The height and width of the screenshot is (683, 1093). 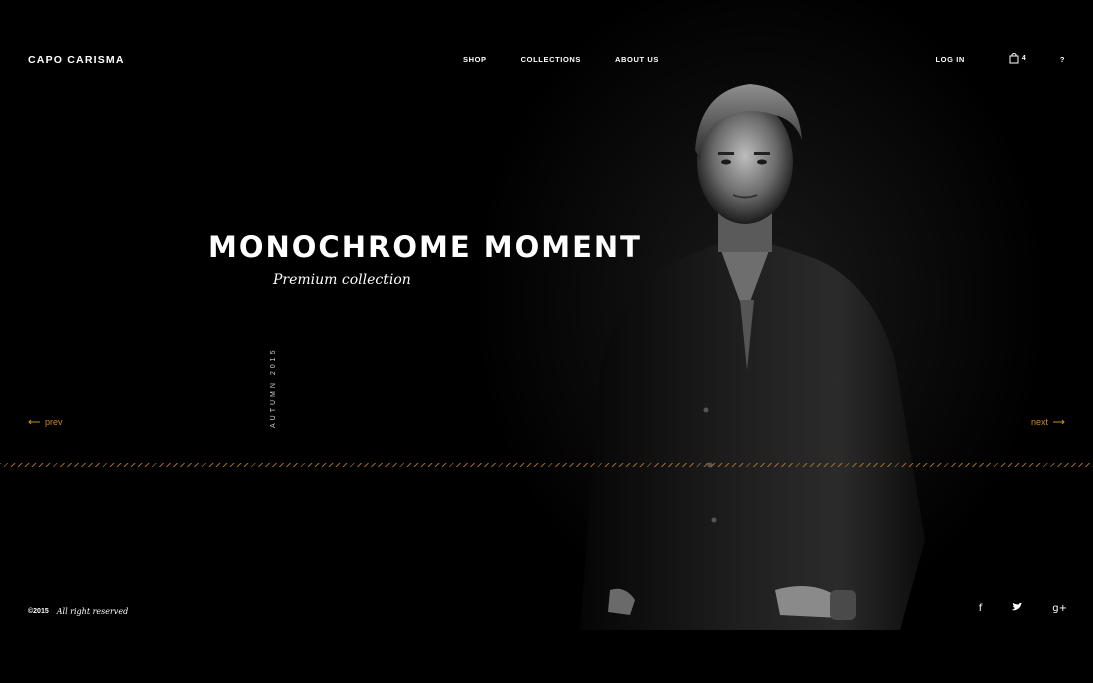 What do you see at coordinates (273, 387) in the screenshot?
I see `season-label: AUTUMN 2015` at bounding box center [273, 387].